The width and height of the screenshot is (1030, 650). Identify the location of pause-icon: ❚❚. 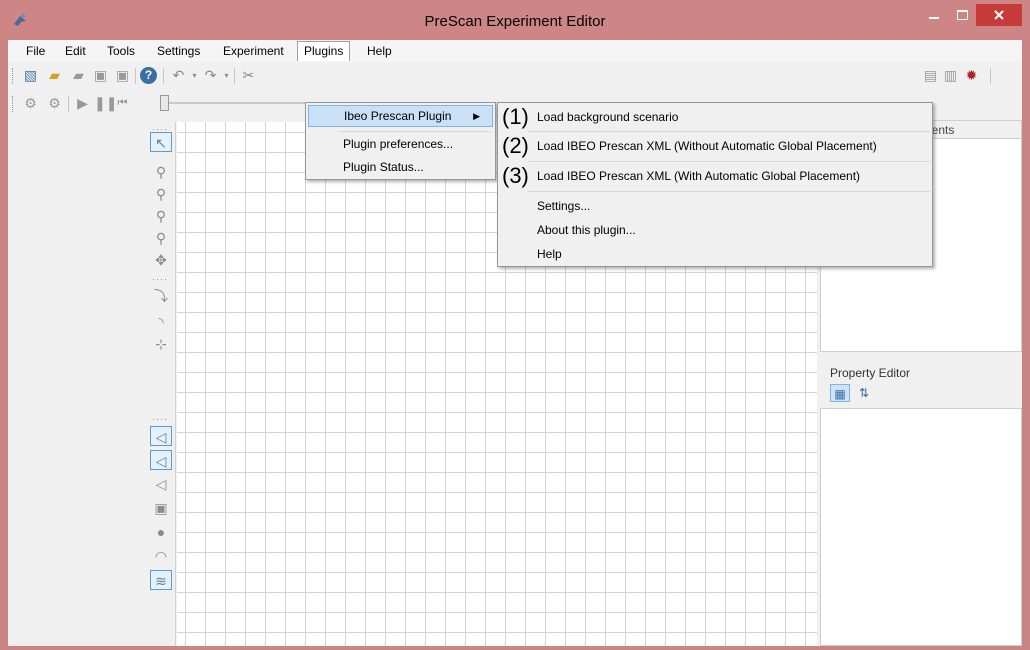
(105, 103).